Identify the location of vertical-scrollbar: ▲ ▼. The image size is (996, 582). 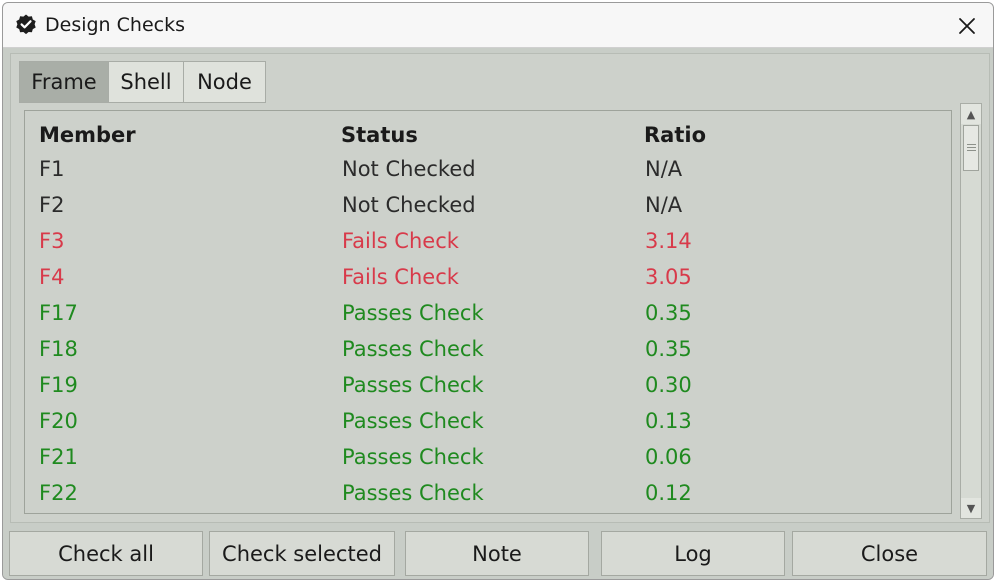
(971, 311).